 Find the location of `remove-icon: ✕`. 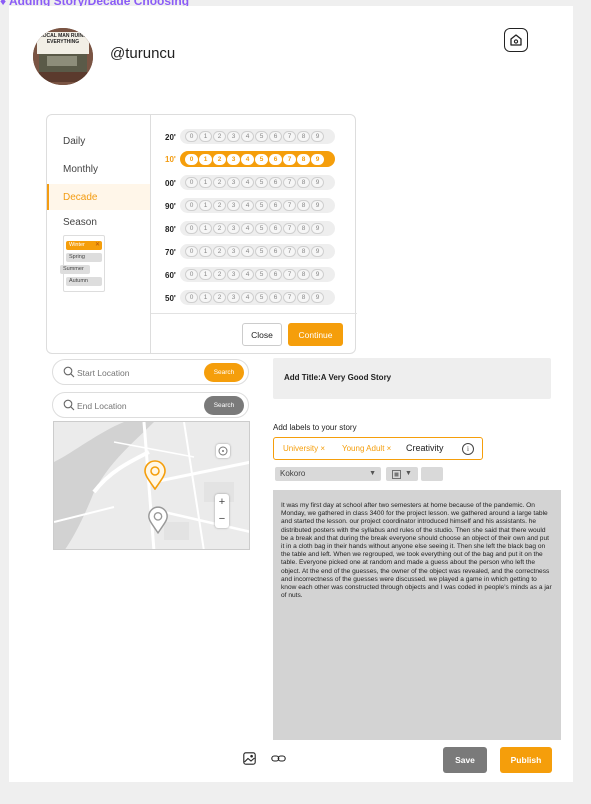

remove-icon: ✕ is located at coordinates (97, 245).